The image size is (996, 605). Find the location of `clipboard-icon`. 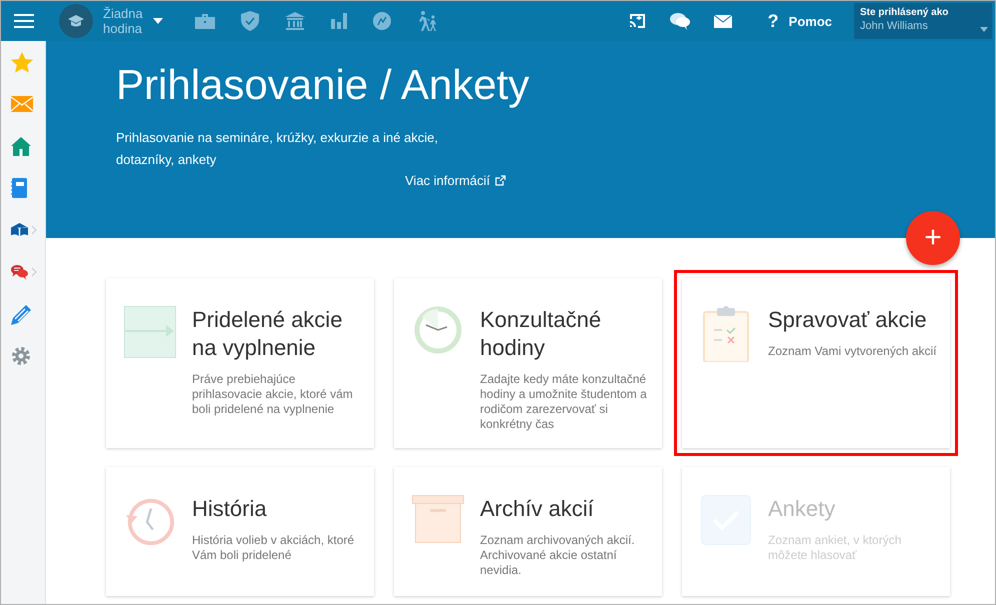

clipboard-icon is located at coordinates (726, 334).